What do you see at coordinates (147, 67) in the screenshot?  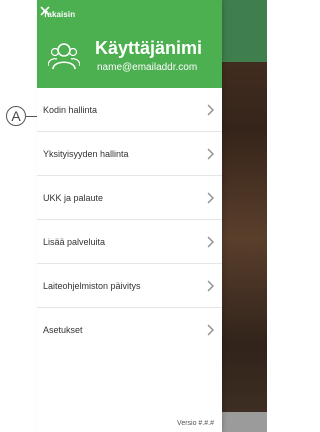 I see `user-email: name@emailaddr.com` at bounding box center [147, 67].